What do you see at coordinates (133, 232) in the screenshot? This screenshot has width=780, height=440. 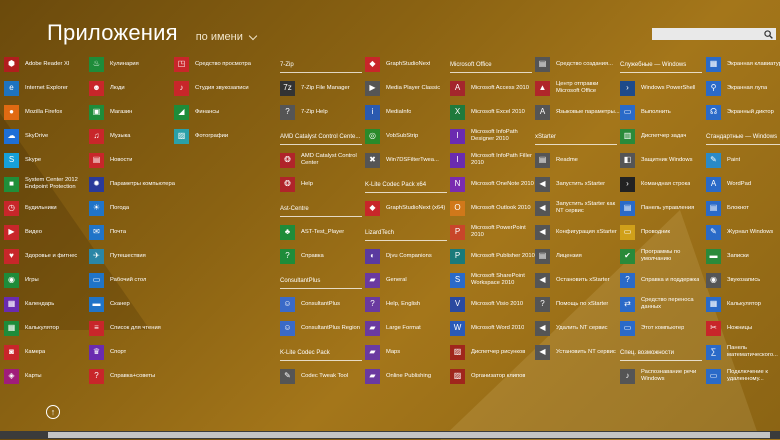 I see `app-tile: ✉ Почта` at bounding box center [133, 232].